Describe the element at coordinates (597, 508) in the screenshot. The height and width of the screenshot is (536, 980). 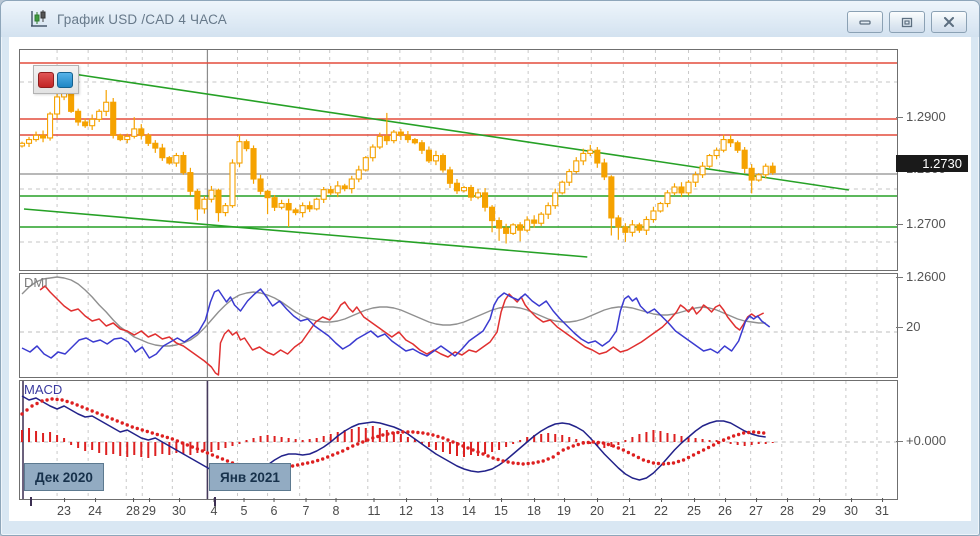
I see `time-axis-label: 20` at that location.